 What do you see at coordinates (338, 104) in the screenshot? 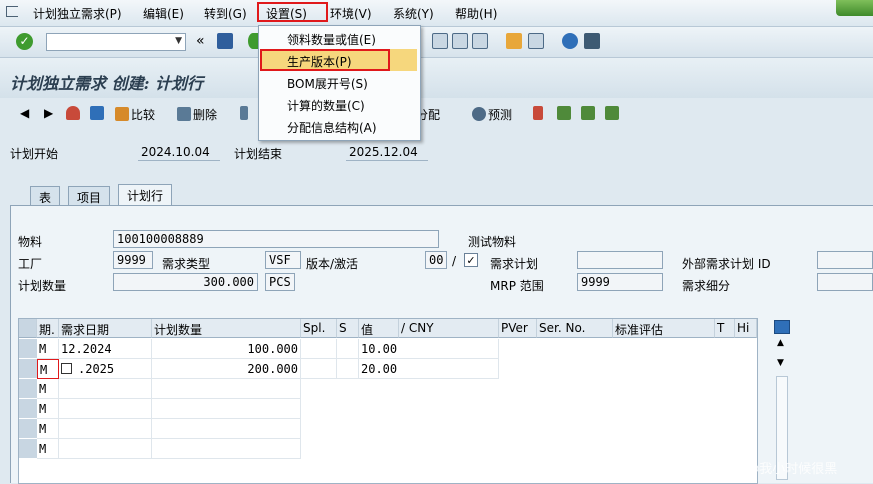
I see `menu-item-calculated-qty: 计算的数量(C)` at bounding box center [338, 104].